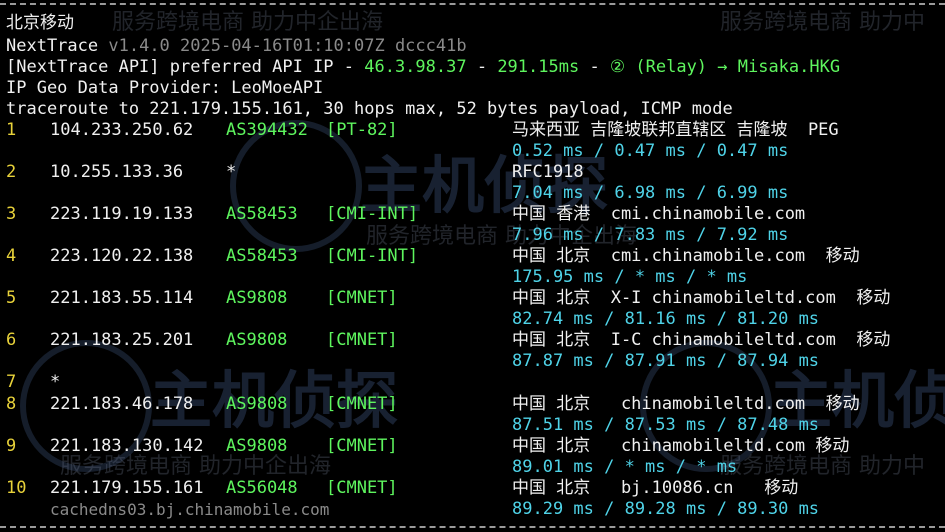 The height and width of the screenshot is (532, 945). Describe the element at coordinates (122, 214) in the screenshot. I see `hop-ip: 223.119.19.133` at that location.